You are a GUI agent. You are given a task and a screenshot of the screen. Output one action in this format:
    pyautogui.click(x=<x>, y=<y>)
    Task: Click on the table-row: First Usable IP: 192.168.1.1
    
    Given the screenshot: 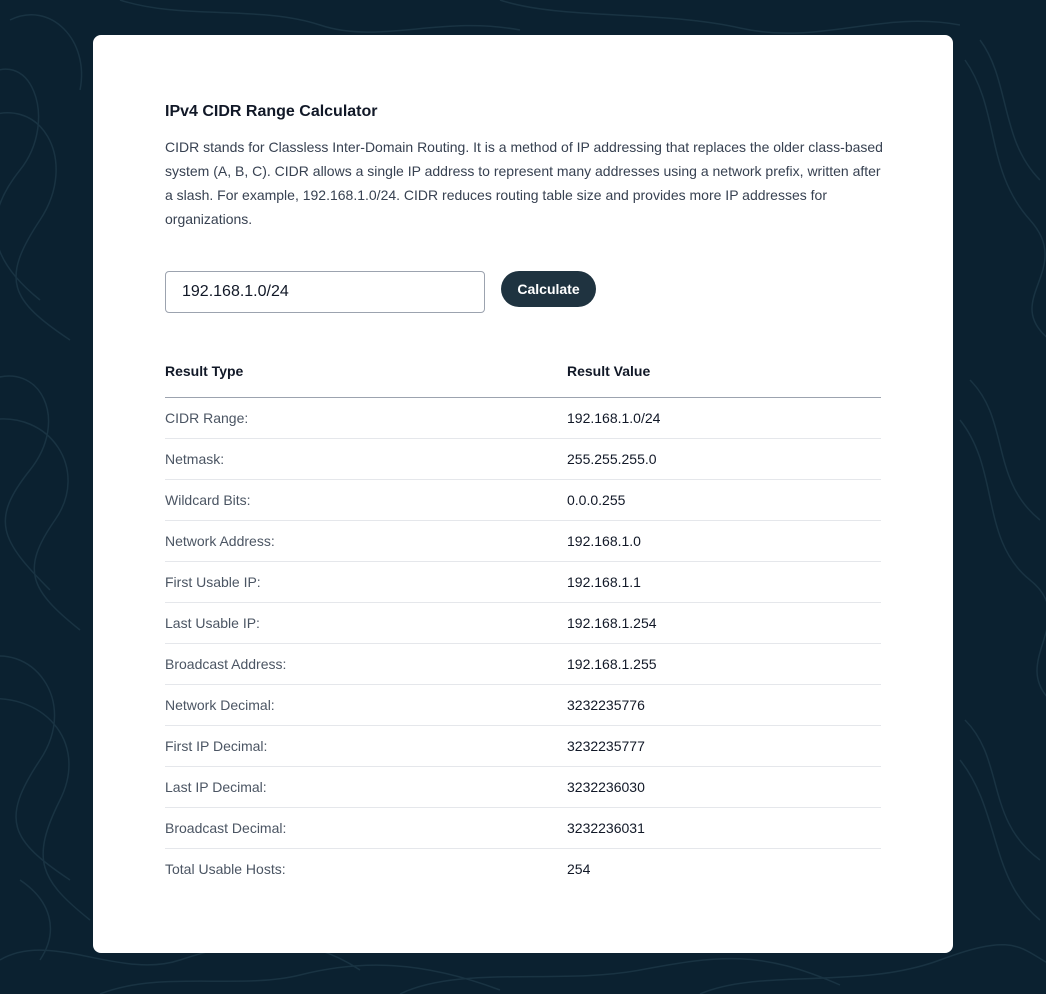 What is the action you would take?
    pyautogui.click(x=523, y=582)
    